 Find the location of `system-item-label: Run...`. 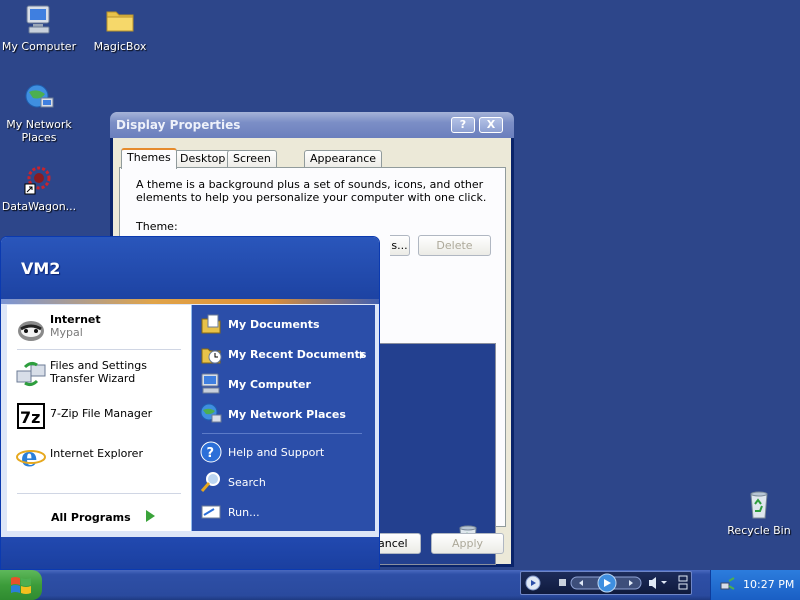

system-item-label: Run... is located at coordinates (244, 512).